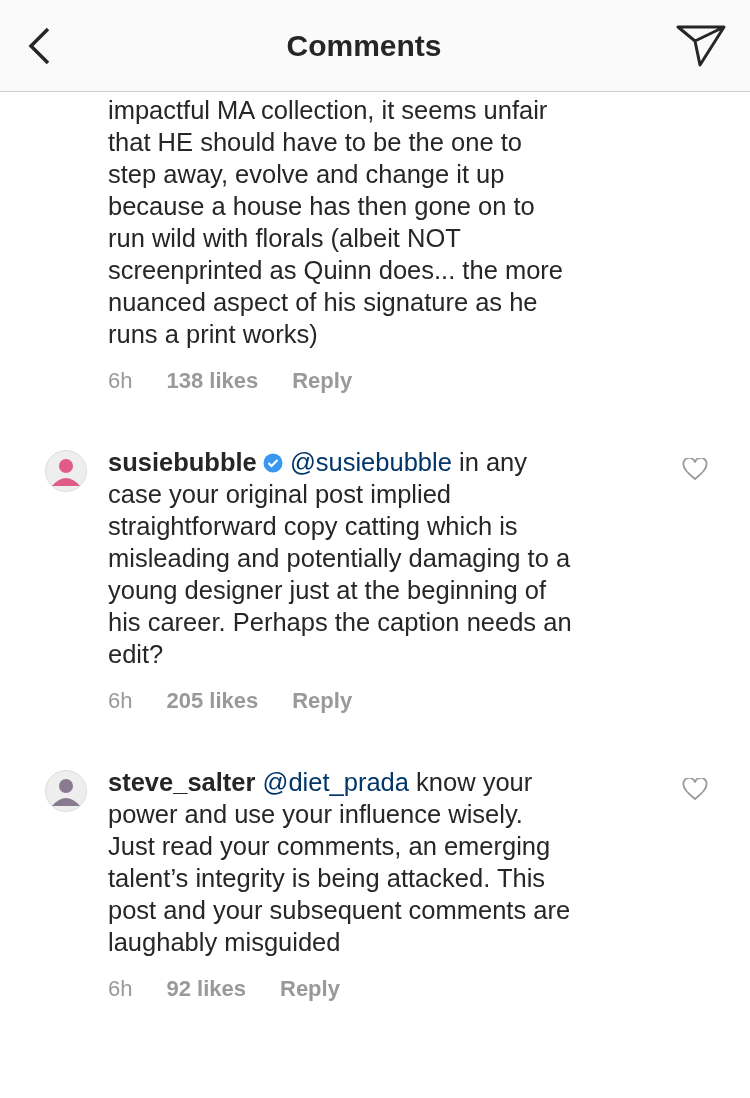 The width and height of the screenshot is (750, 1098). Describe the element at coordinates (212, 381) in the screenshot. I see `likes-count: 138 likes` at that location.